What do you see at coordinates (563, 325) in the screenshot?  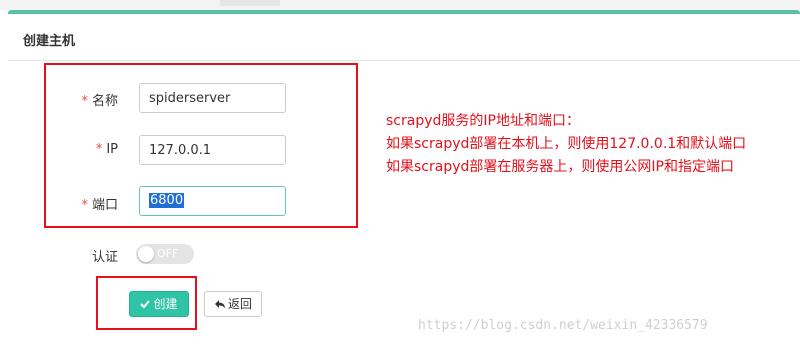 I see `watermark: https://blog.csdn.net/weixin_42336579` at bounding box center [563, 325].